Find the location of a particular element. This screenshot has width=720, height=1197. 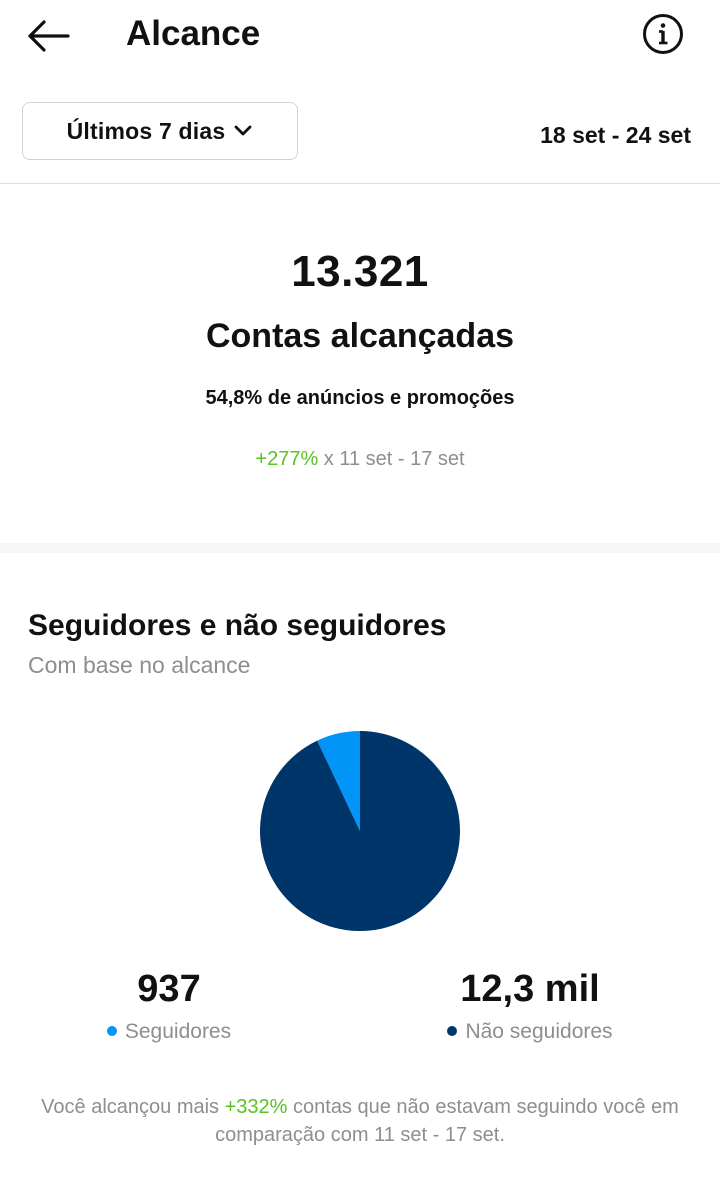

followers-legend: Seguidores is located at coordinates (169, 1032).